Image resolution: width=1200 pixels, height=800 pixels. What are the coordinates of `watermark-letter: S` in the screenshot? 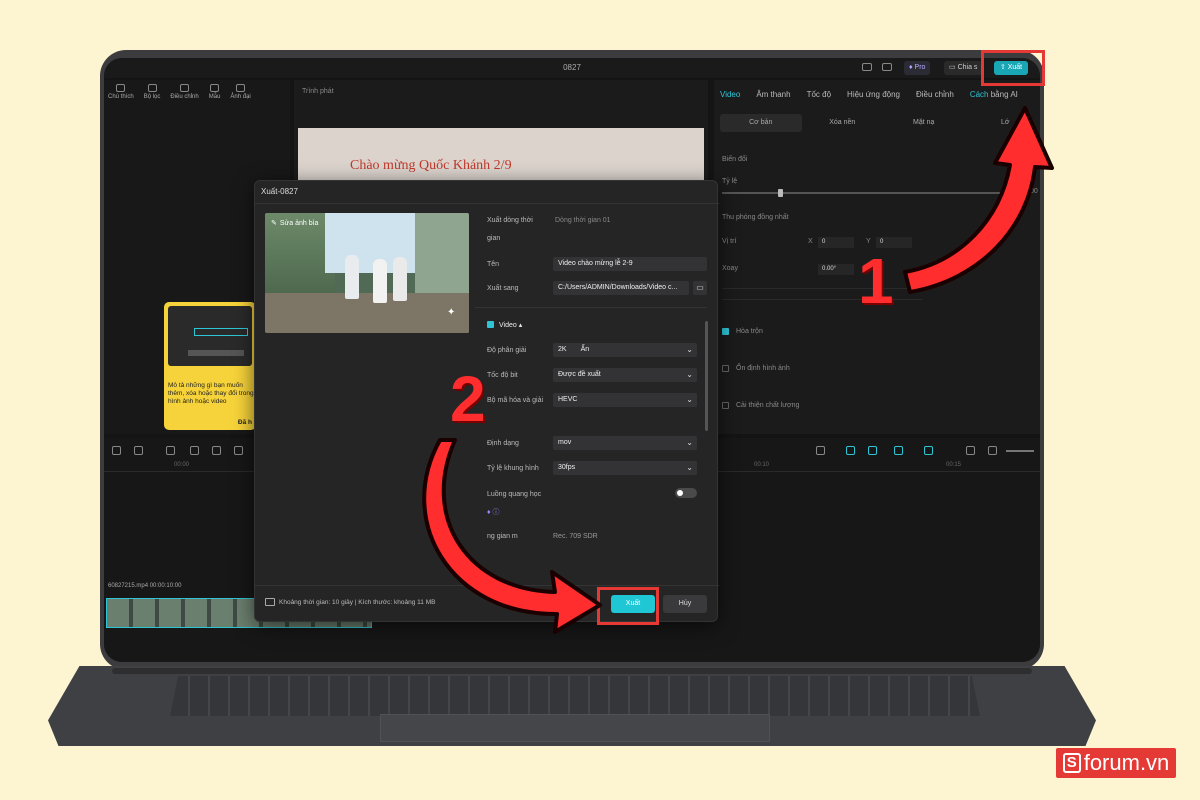 It's located at (1071, 763).